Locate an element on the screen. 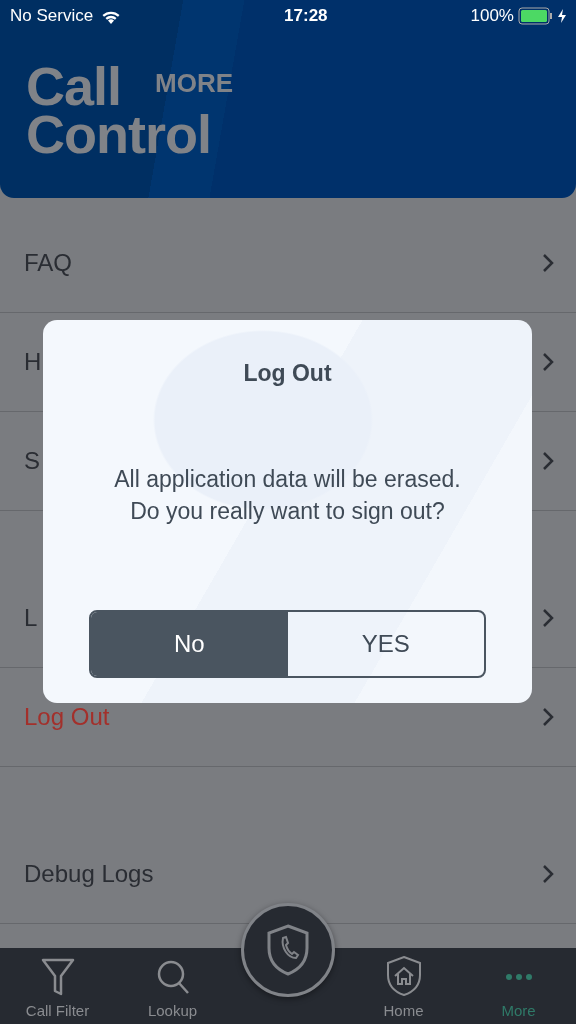 This screenshot has height=1024, width=576. row-label: H is located at coordinates (33, 362).